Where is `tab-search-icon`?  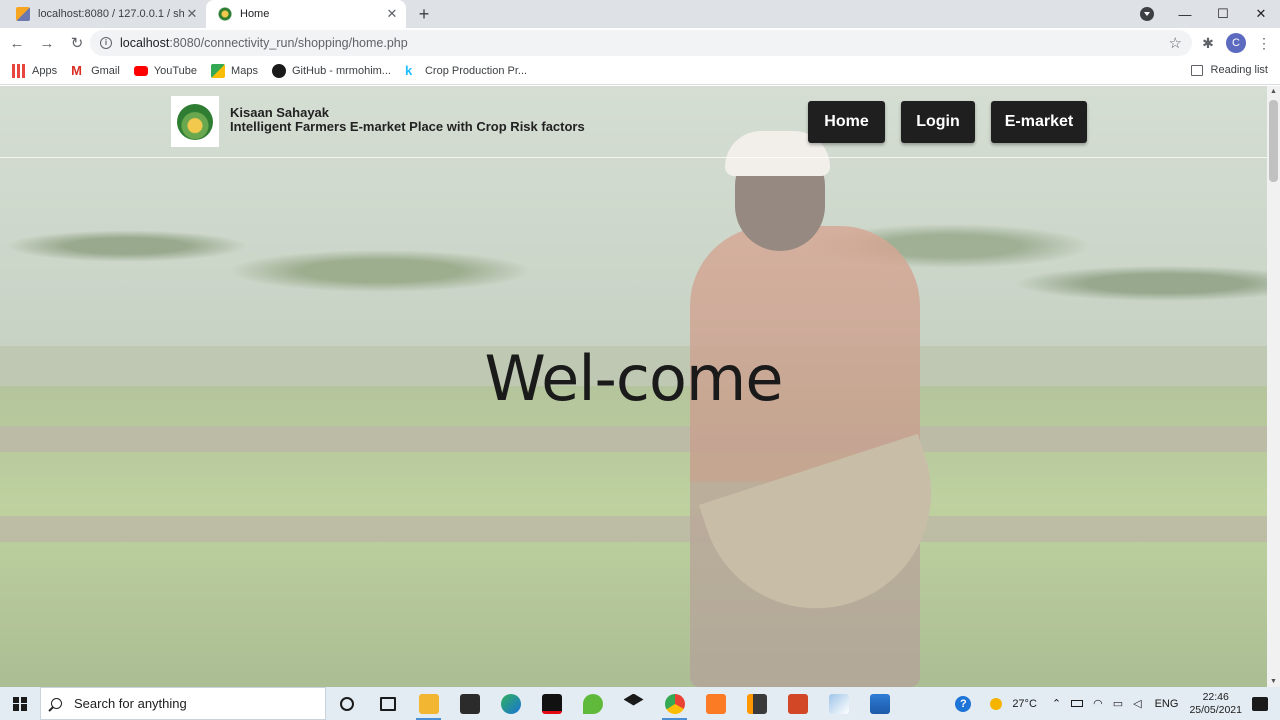 tab-search-icon is located at coordinates (1147, 14).